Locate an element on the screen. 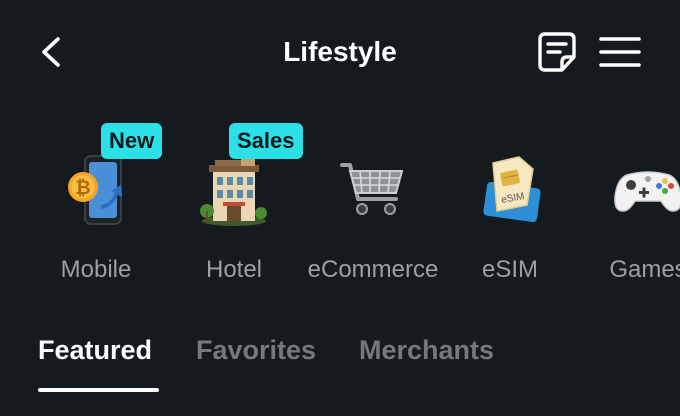 This screenshot has height=416, width=680. page-title: Lifestyle is located at coordinates (340, 51).